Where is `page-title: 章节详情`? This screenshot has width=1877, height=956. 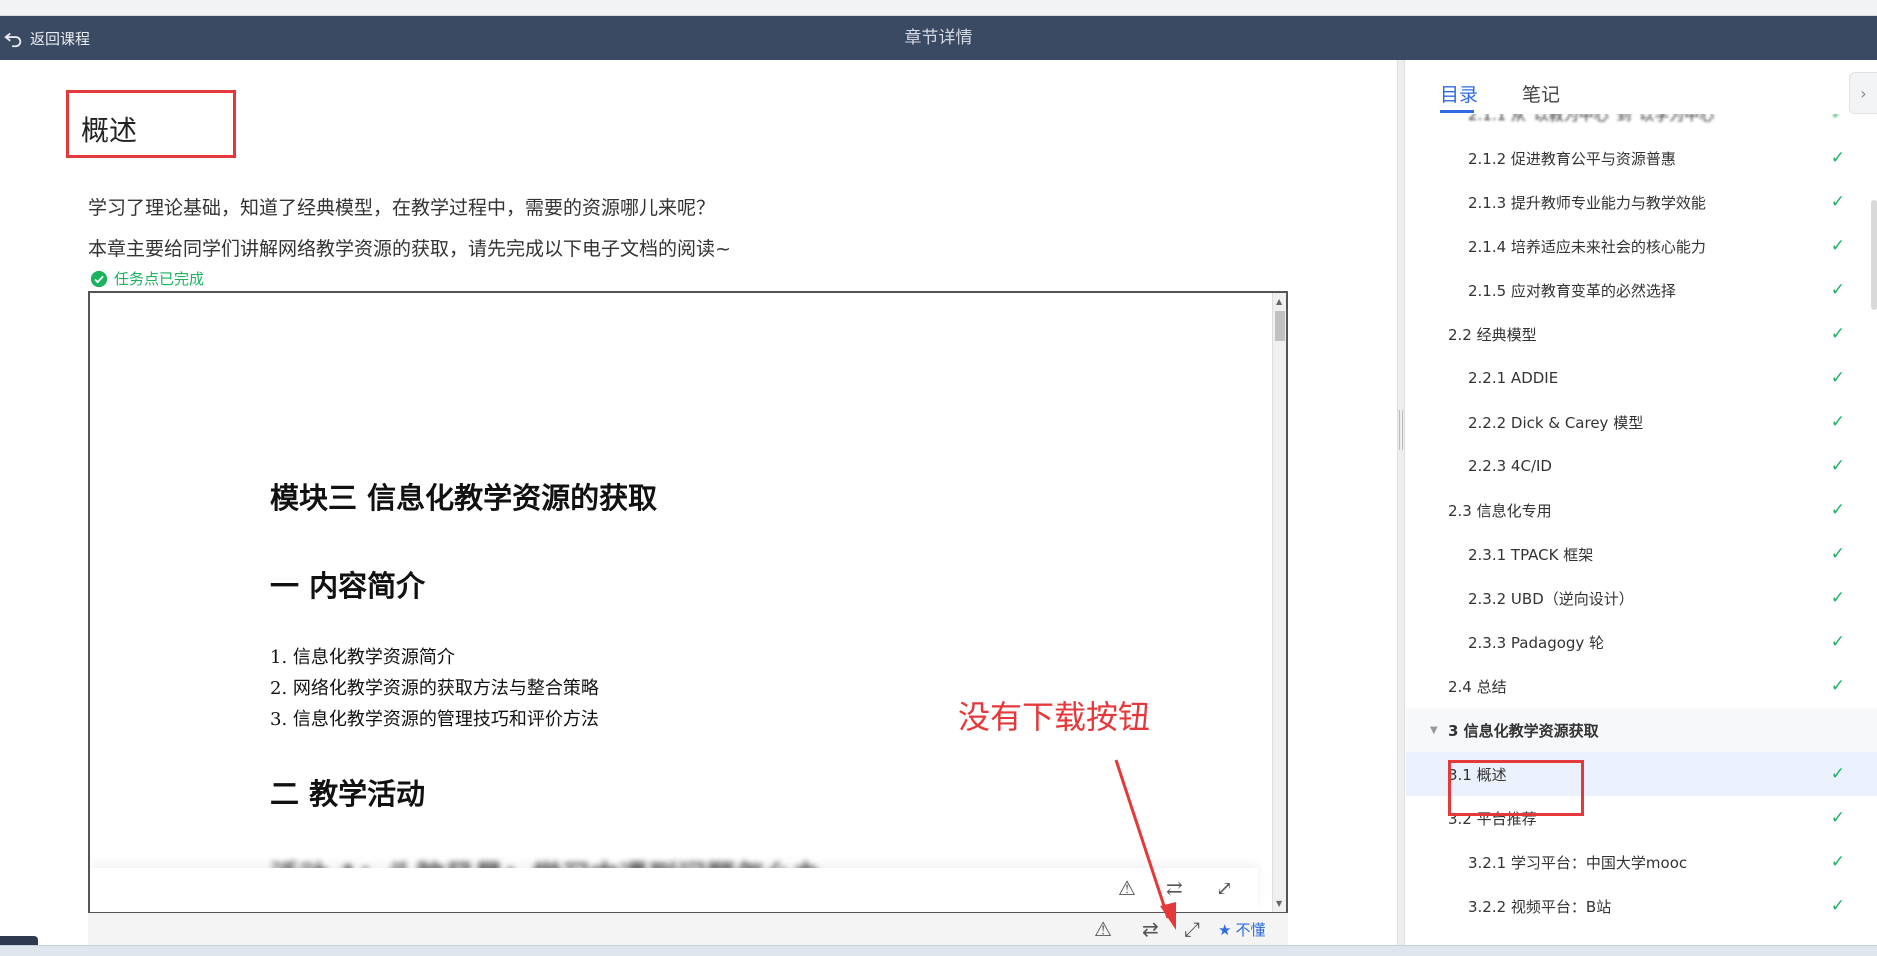
page-title: 章节详情 is located at coordinates (938, 38).